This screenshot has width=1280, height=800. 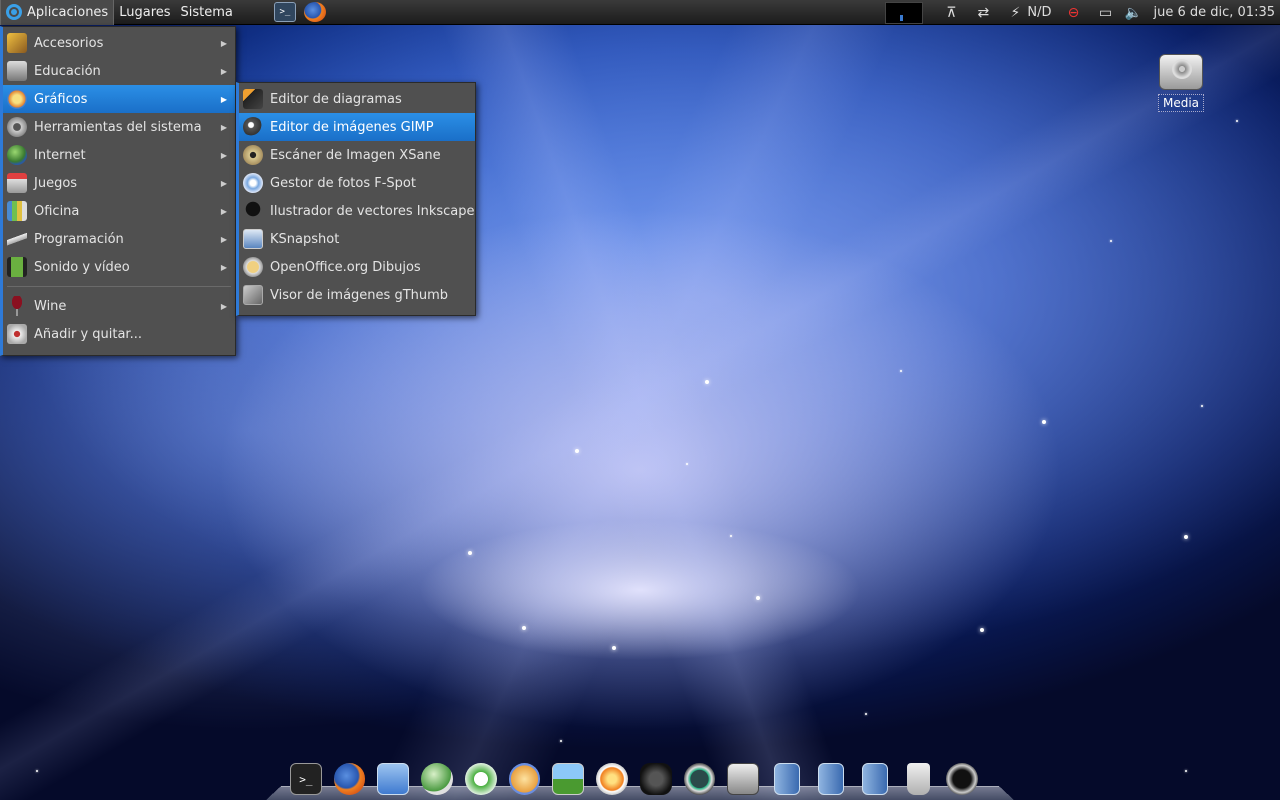 I want to click on submenu-item-oo-draw: OpenOffice.org Dibujos, so click(x=357, y=267).